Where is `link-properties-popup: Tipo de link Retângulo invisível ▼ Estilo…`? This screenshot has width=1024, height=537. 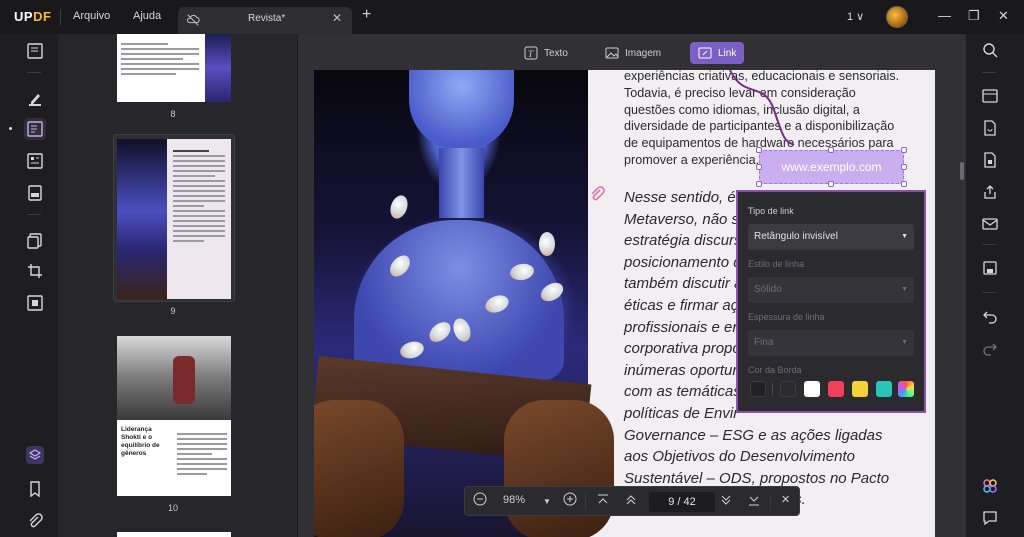 link-properties-popup: Tipo de link Retângulo invisível ▼ Estilo… is located at coordinates (831, 301).